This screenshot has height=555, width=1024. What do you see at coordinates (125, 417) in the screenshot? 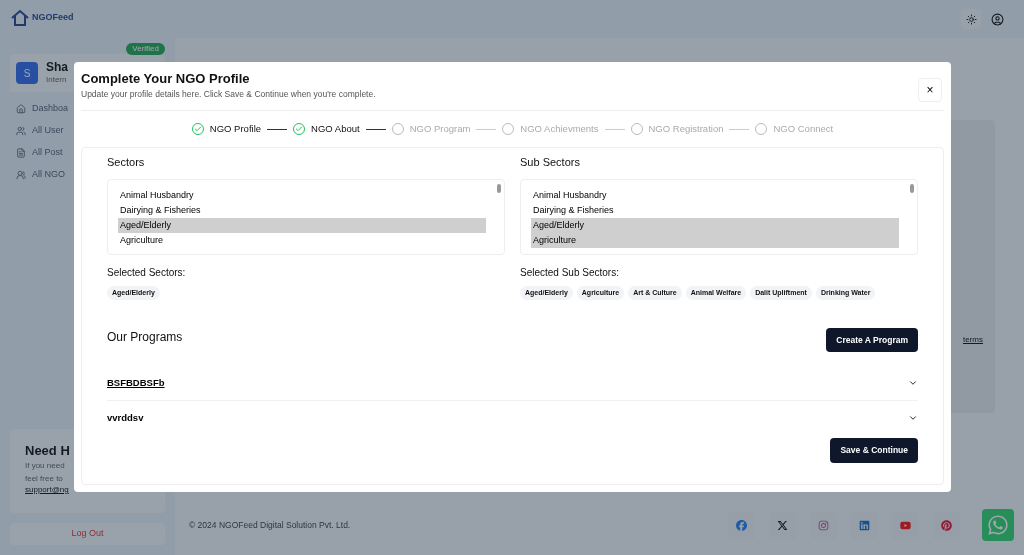
I see `program-title: vvrddsv` at bounding box center [125, 417].